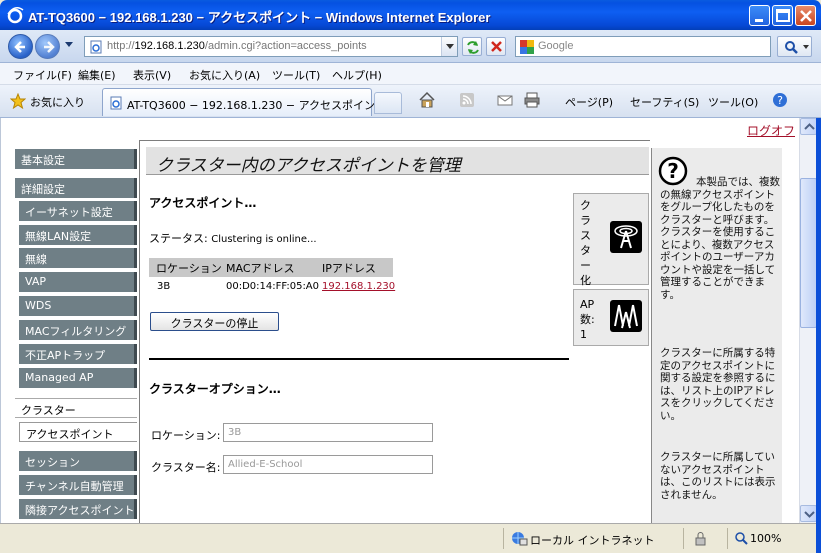  I want to click on home-icon, so click(427, 100).